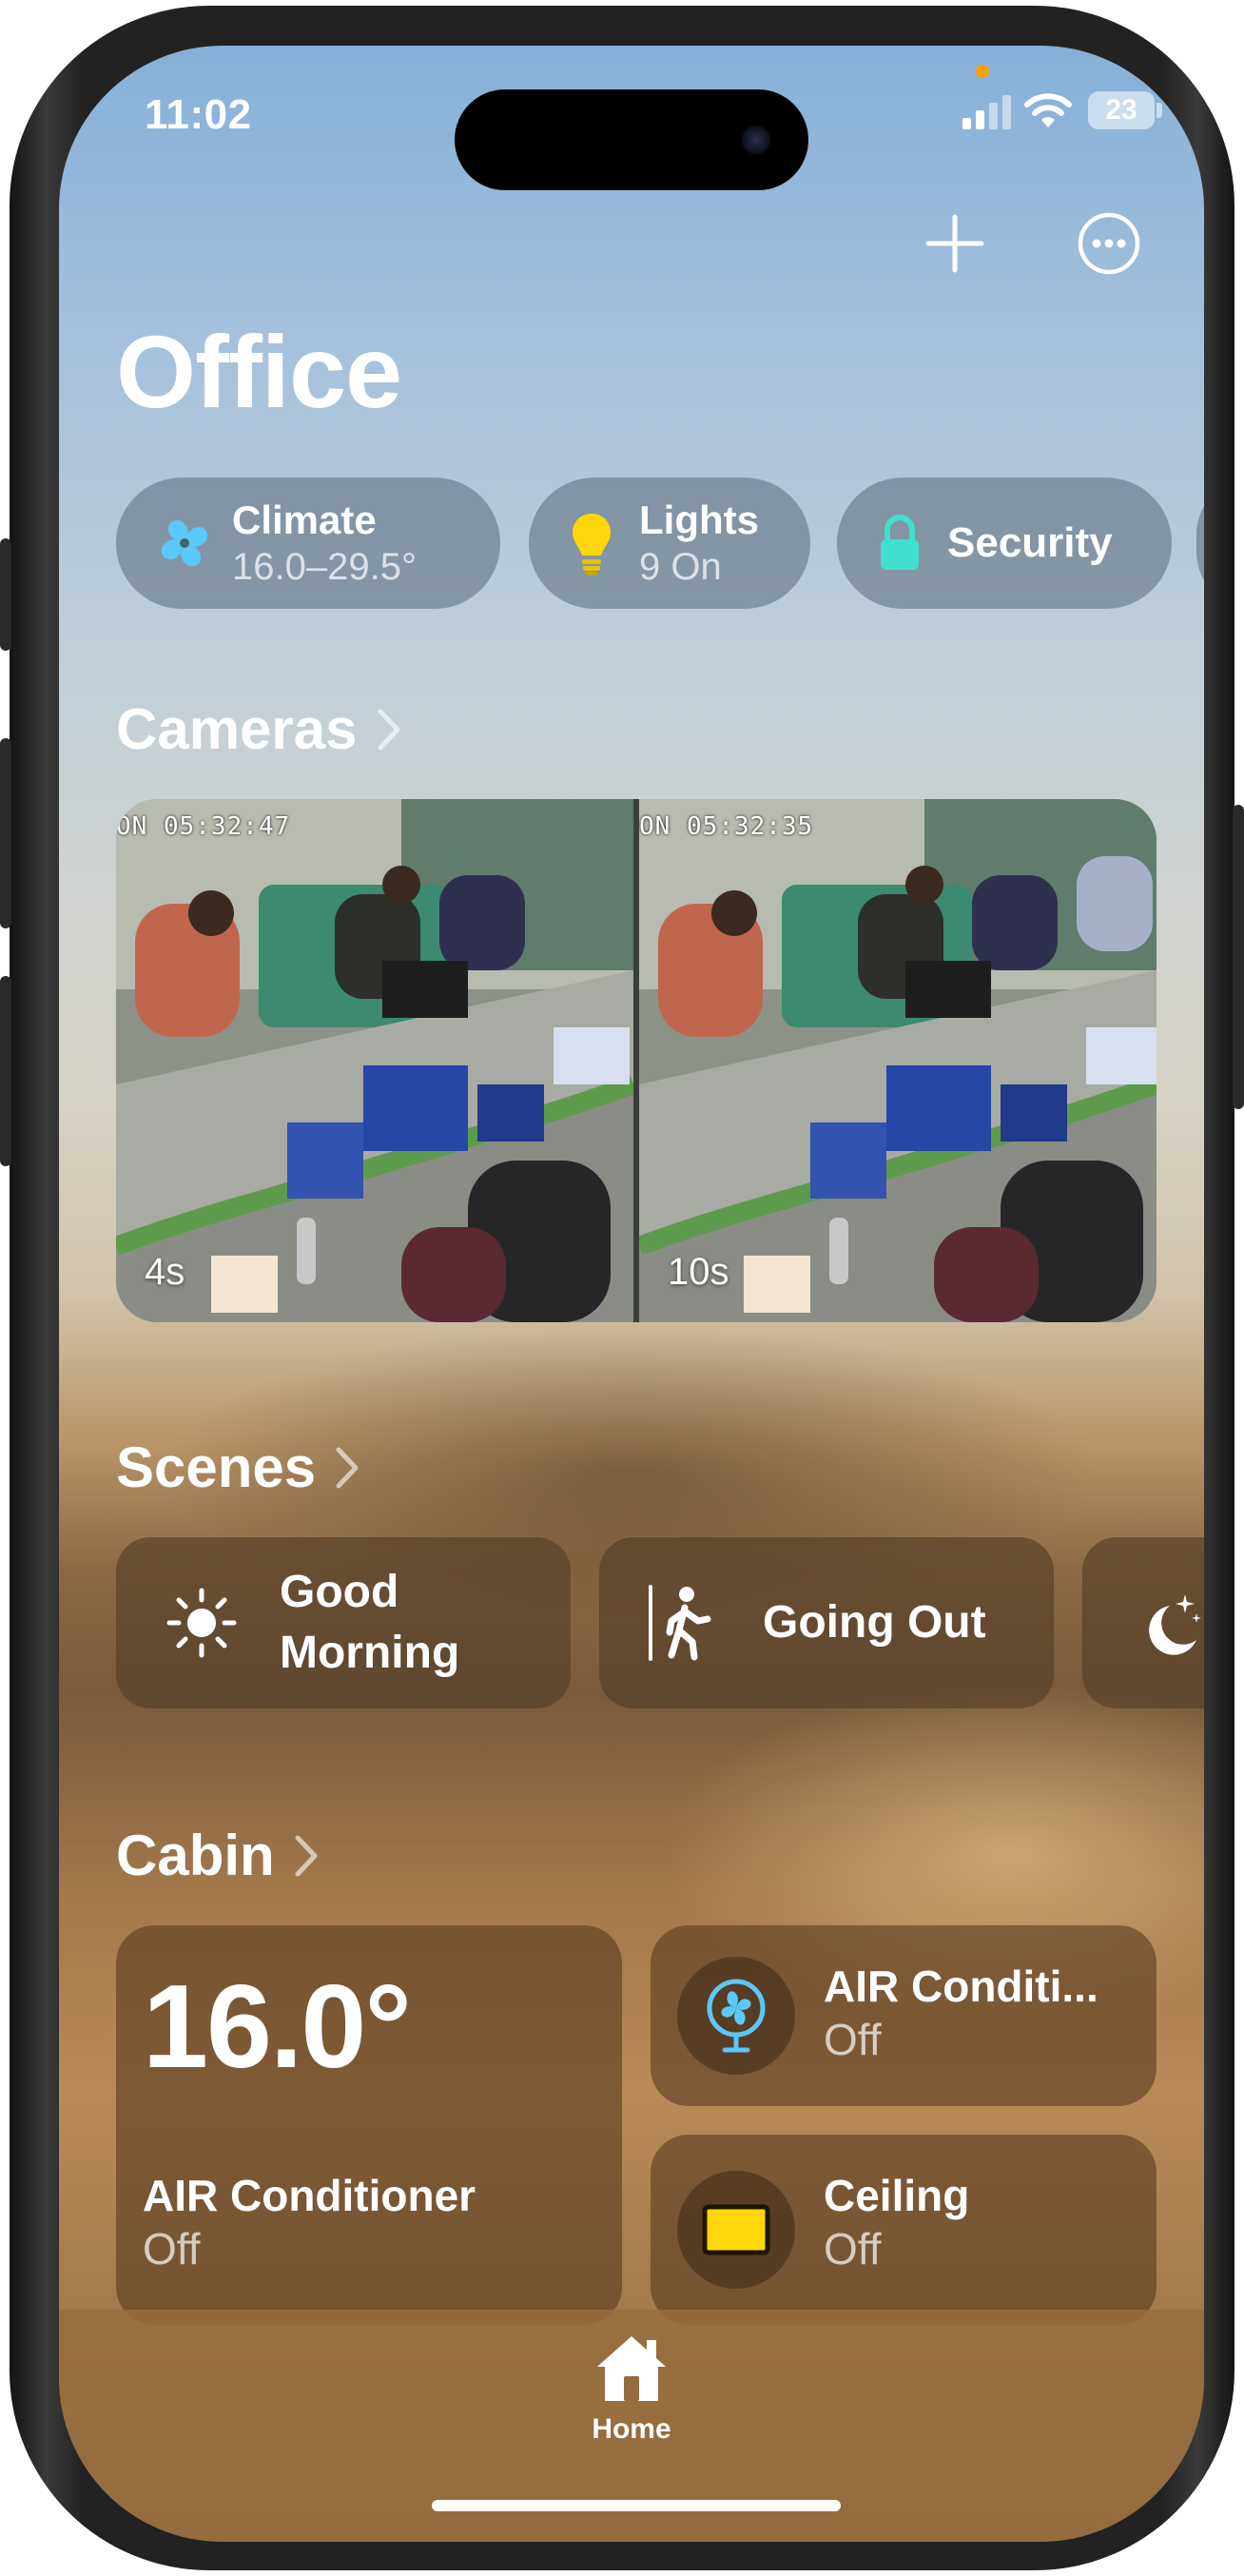 This screenshot has height=2576, width=1244. I want to click on status-time: 11:02, so click(198, 115).